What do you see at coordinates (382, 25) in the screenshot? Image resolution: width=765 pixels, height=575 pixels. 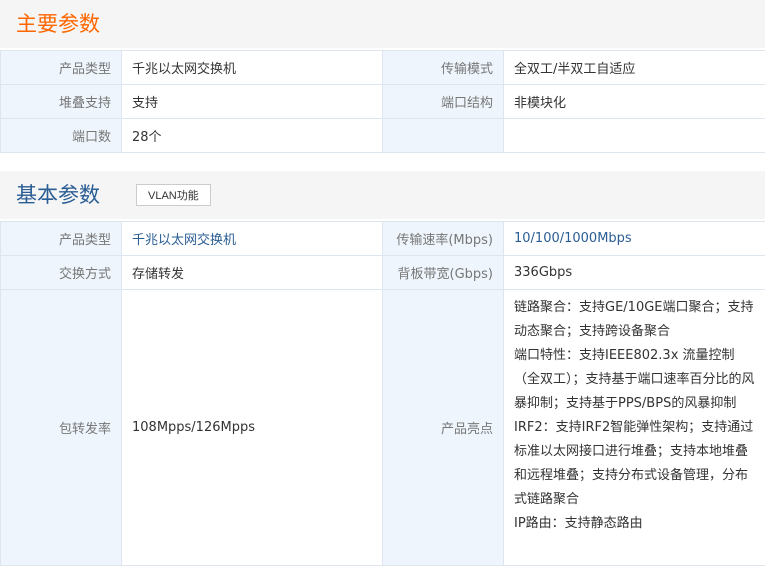 I see `main-params-header: 主要参数` at bounding box center [382, 25].